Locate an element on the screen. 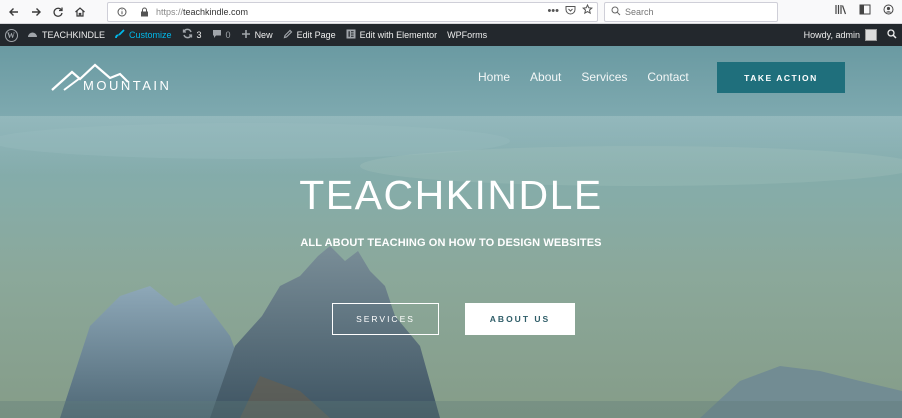  url-protocol: https:// is located at coordinates (170, 12).